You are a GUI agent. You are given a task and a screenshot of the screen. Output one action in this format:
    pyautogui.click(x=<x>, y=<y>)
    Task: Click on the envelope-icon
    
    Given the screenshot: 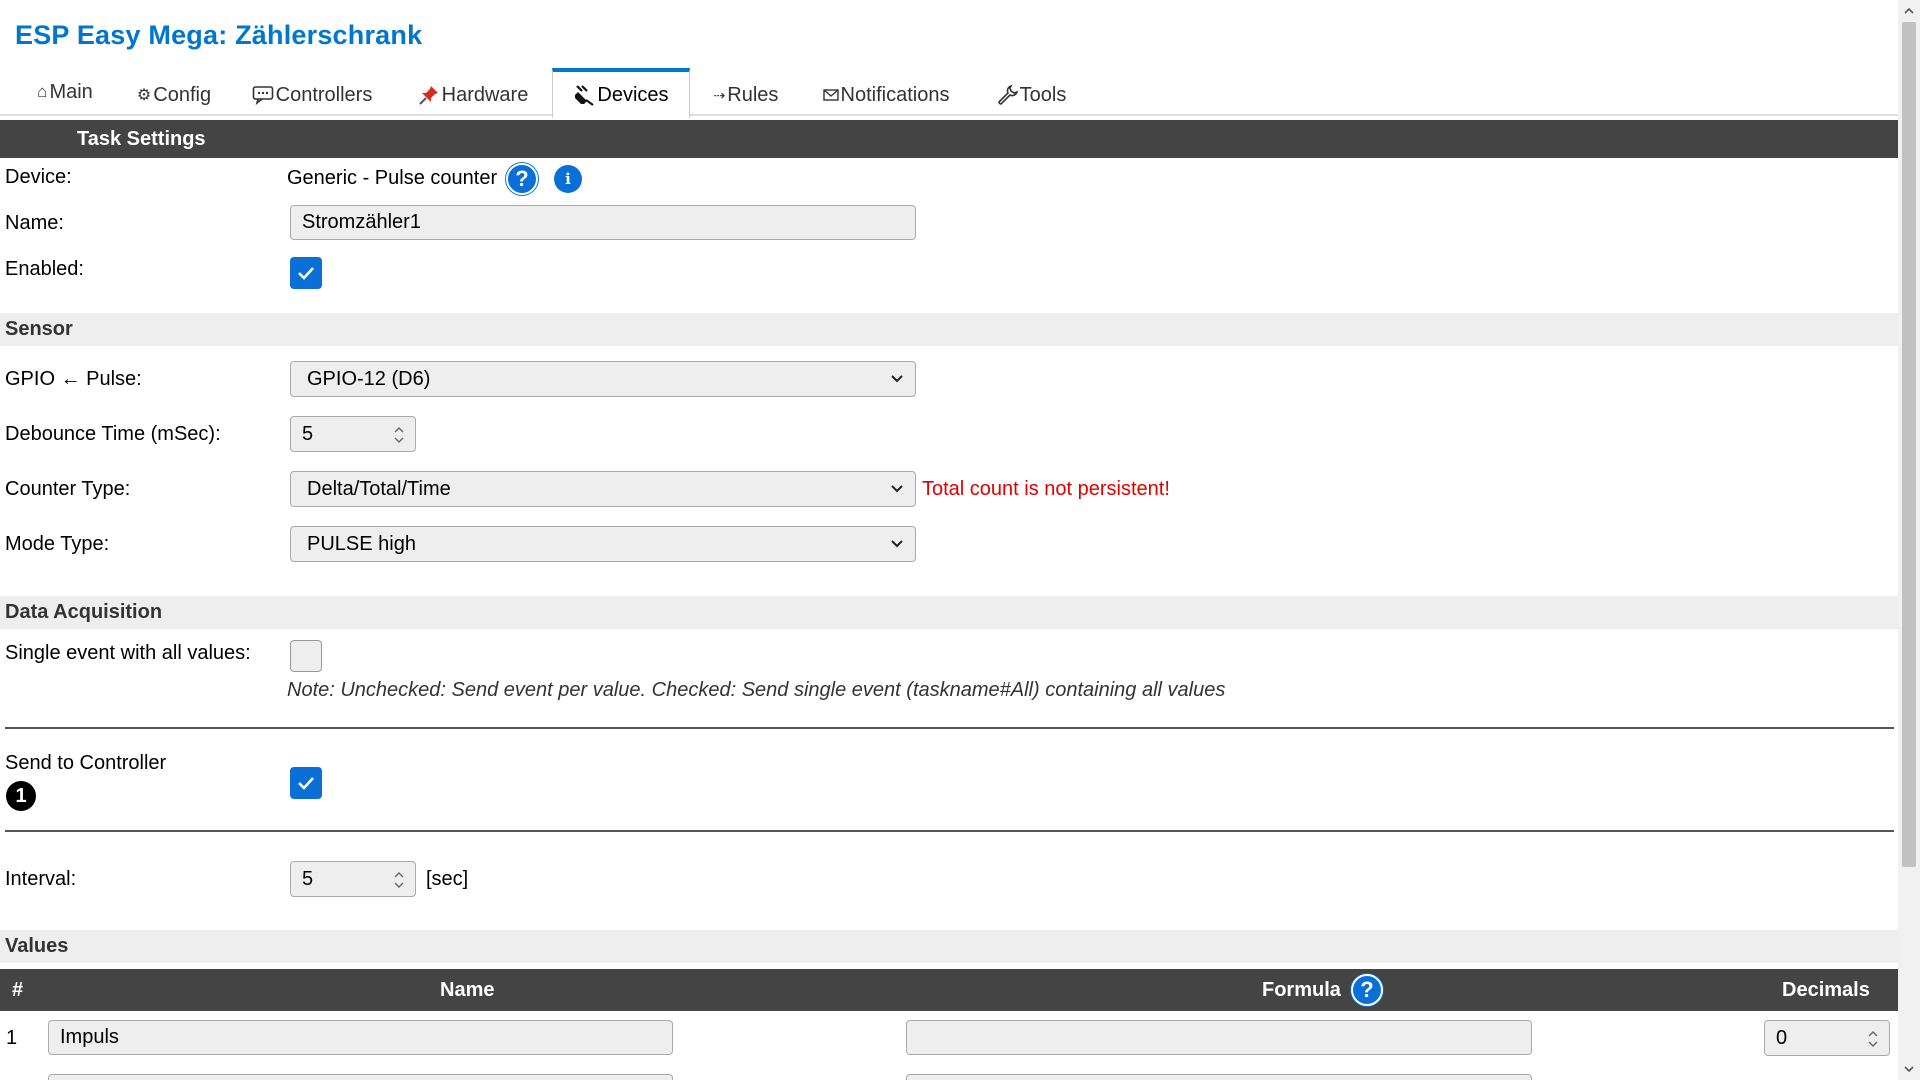 What is the action you would take?
    pyautogui.click(x=830, y=95)
    